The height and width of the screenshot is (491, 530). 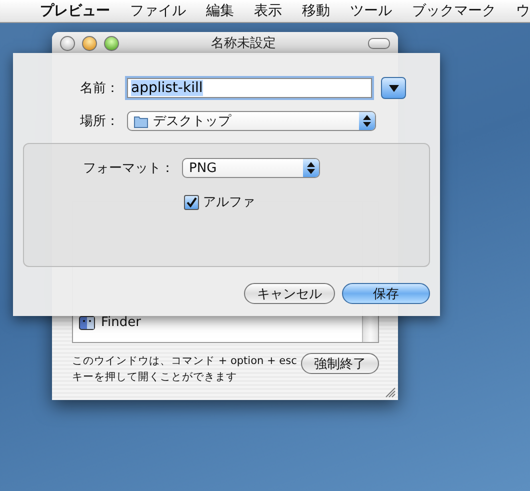 I want to click on menu-item: ツール, so click(x=371, y=11).